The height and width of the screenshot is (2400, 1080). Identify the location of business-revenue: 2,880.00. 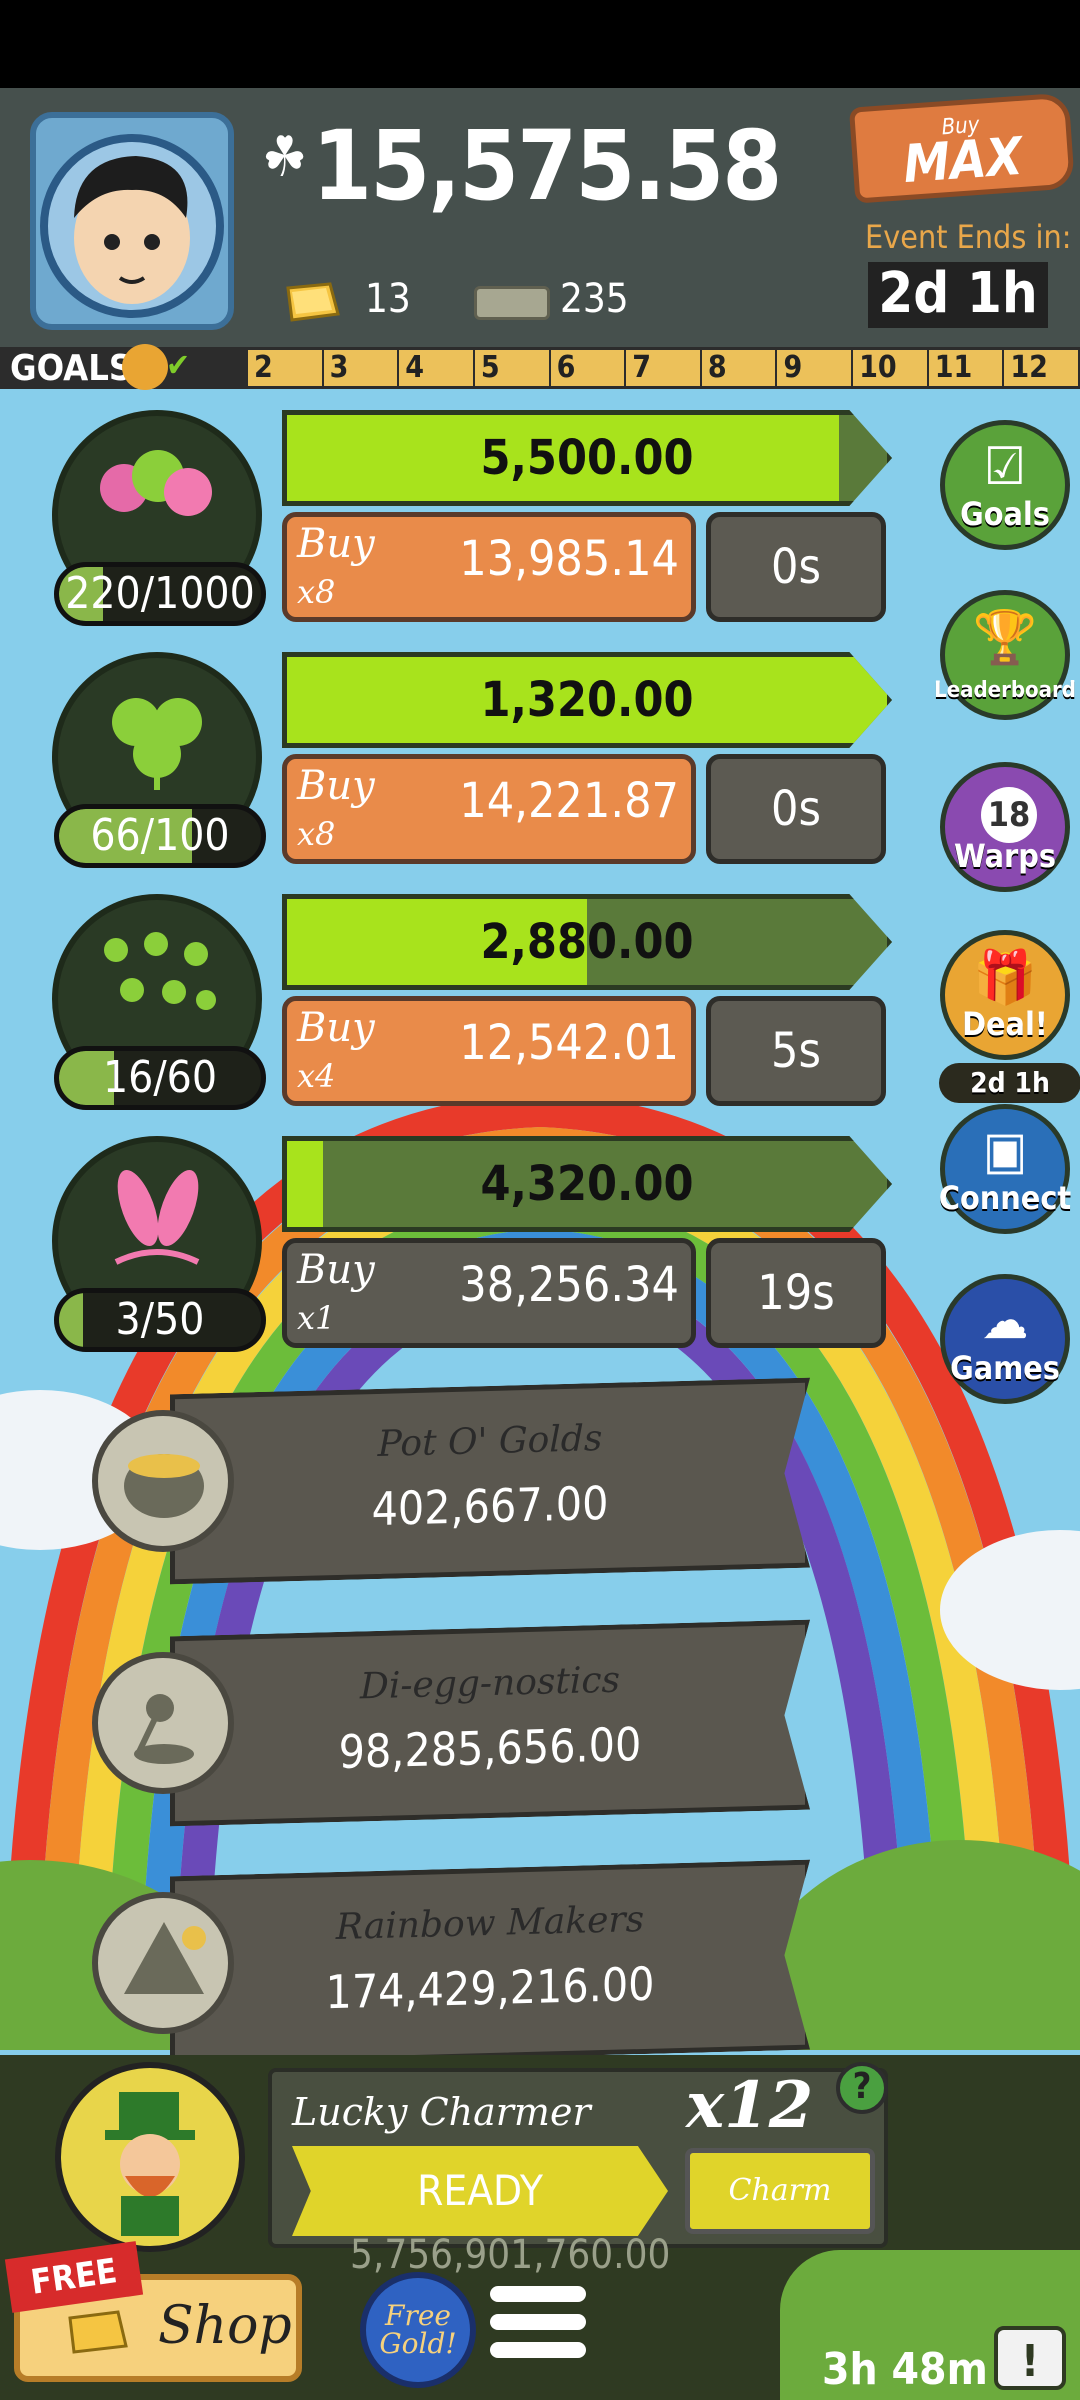
(587, 942).